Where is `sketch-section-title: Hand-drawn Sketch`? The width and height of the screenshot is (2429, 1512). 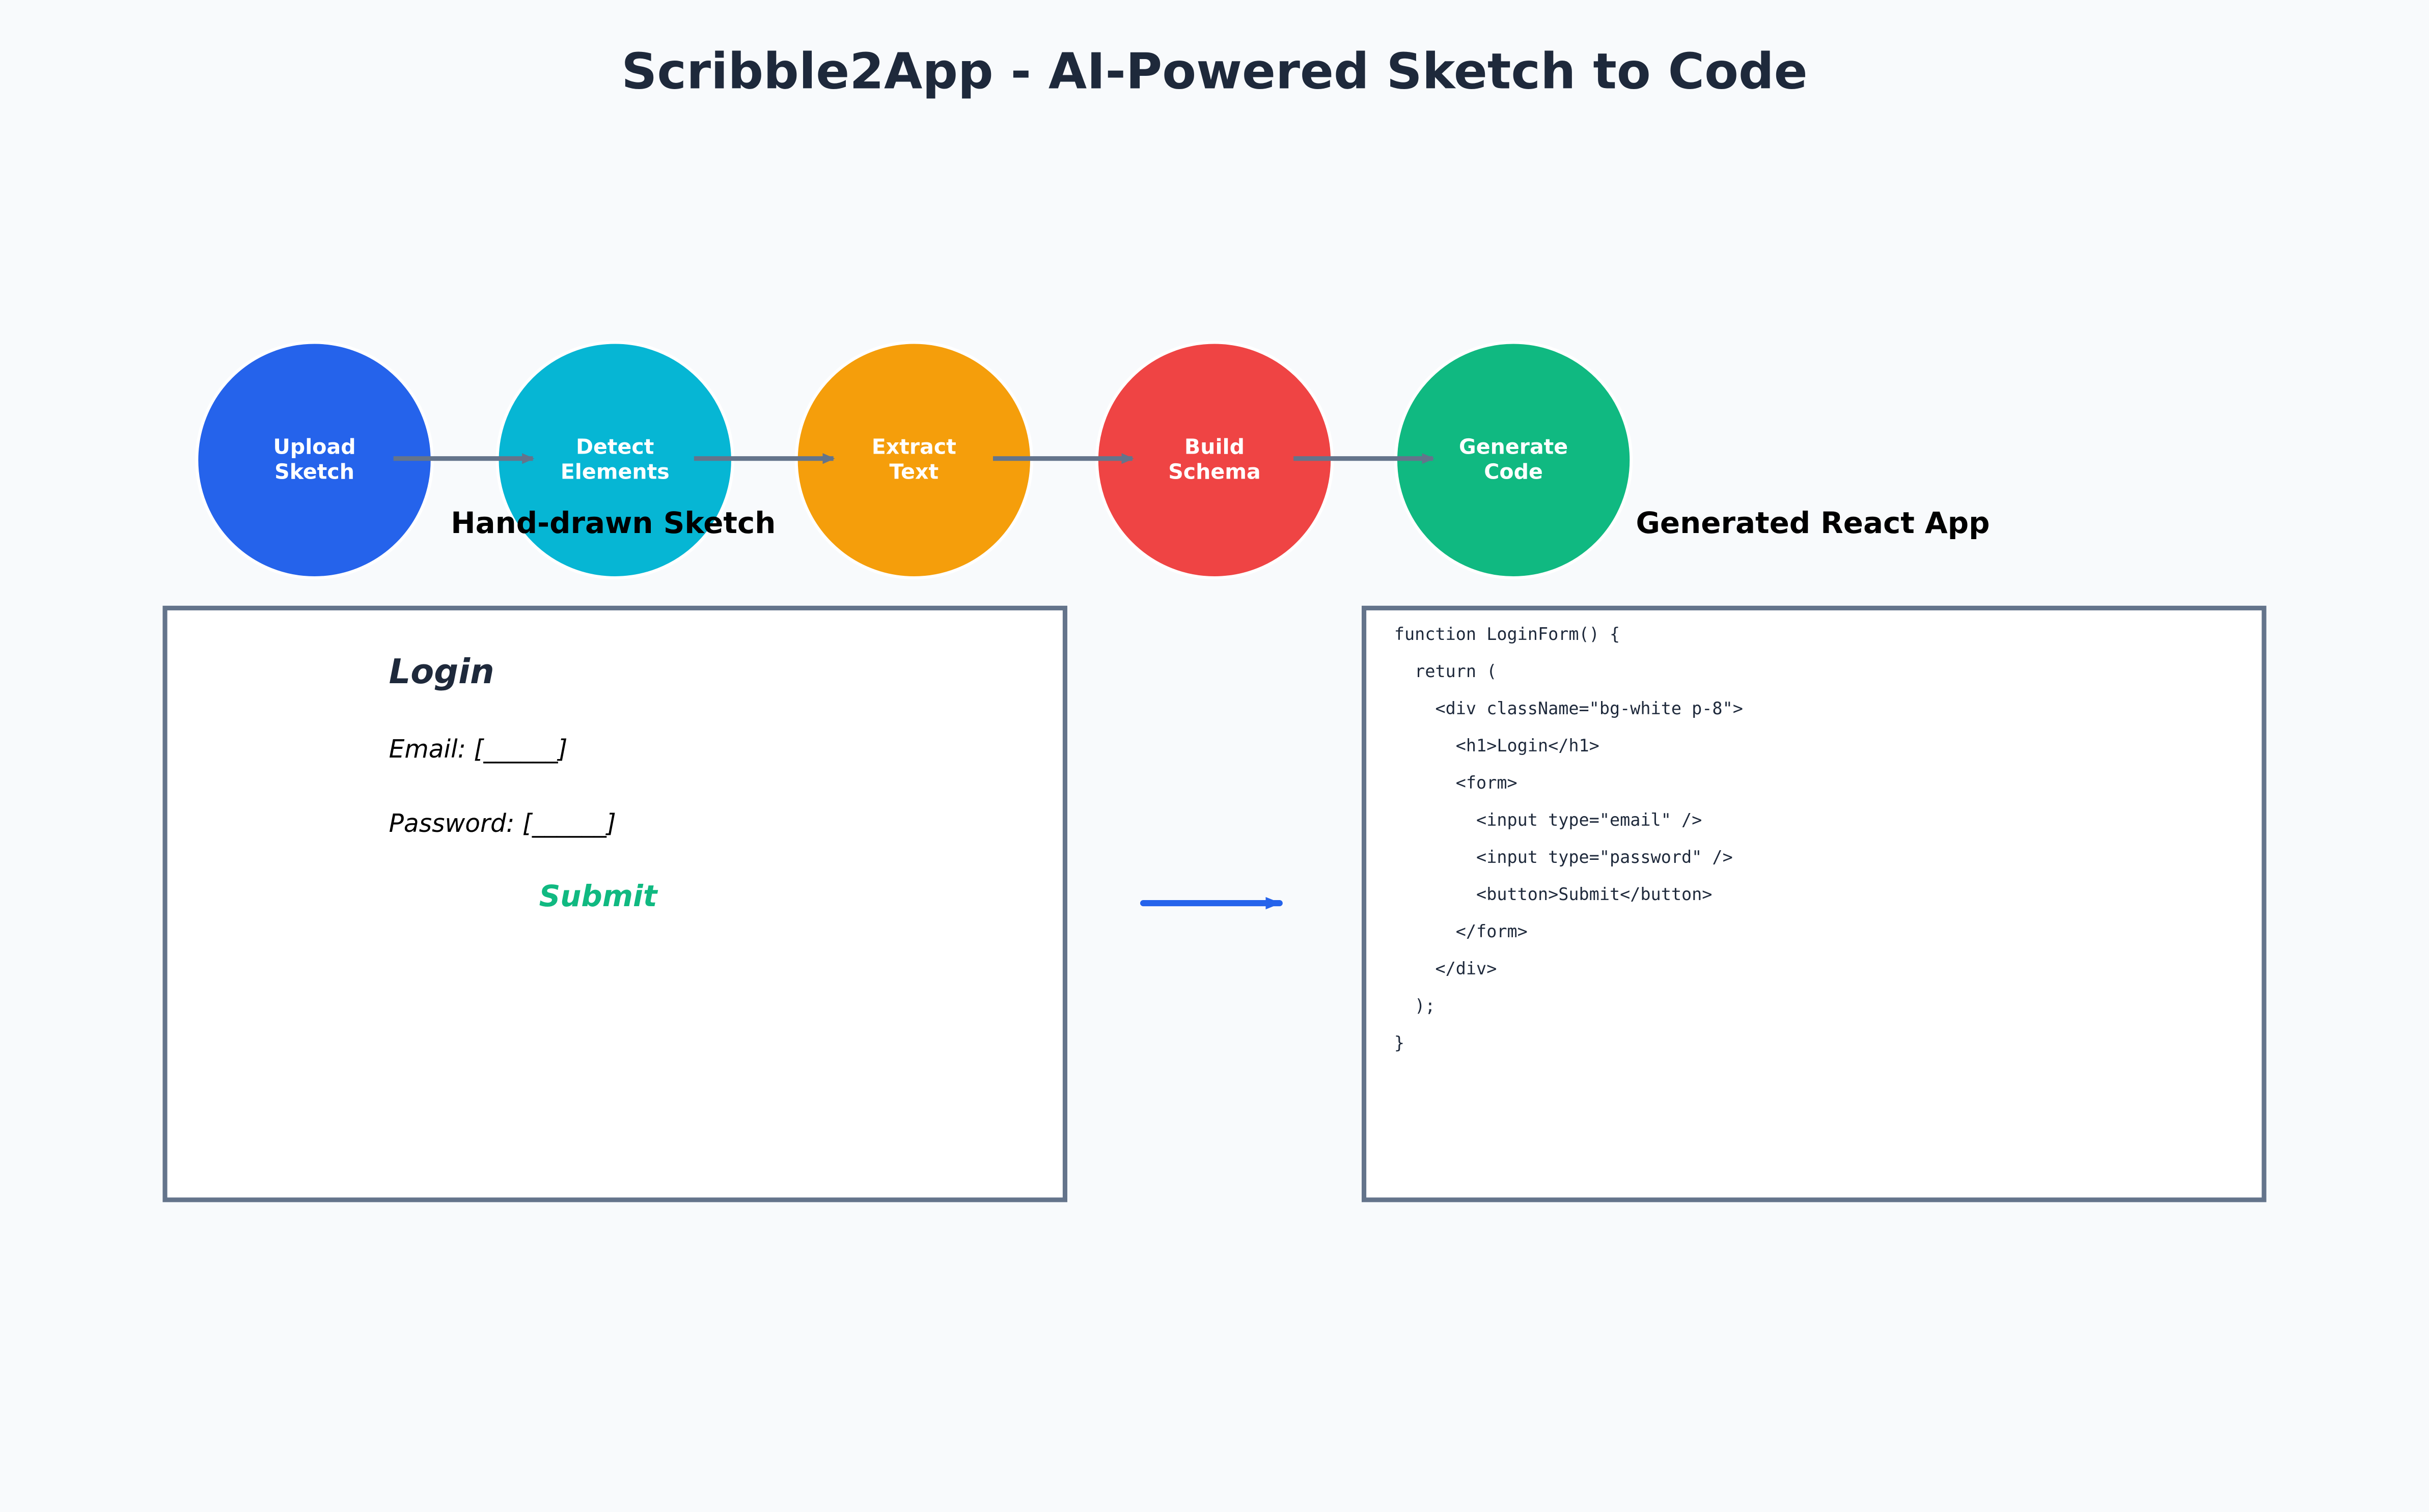
sketch-section-title: Hand-drawn Sketch is located at coordinates (613, 524).